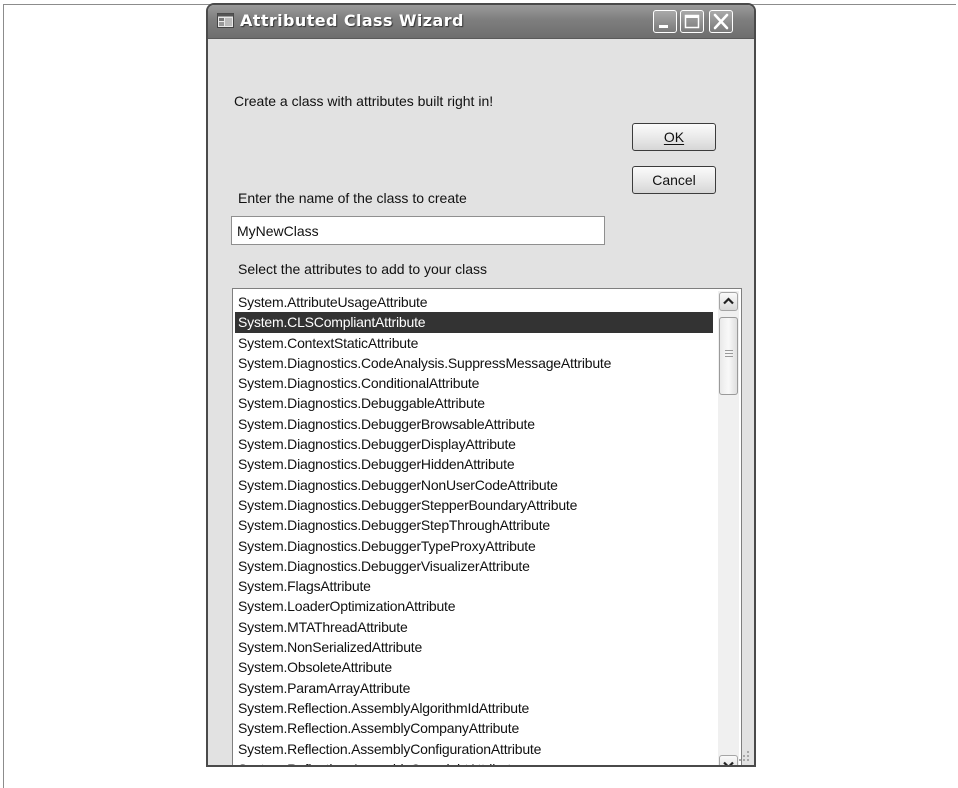 This screenshot has height=788, width=958. What do you see at coordinates (728, 528) in the screenshot?
I see `vertical-scrollbar` at bounding box center [728, 528].